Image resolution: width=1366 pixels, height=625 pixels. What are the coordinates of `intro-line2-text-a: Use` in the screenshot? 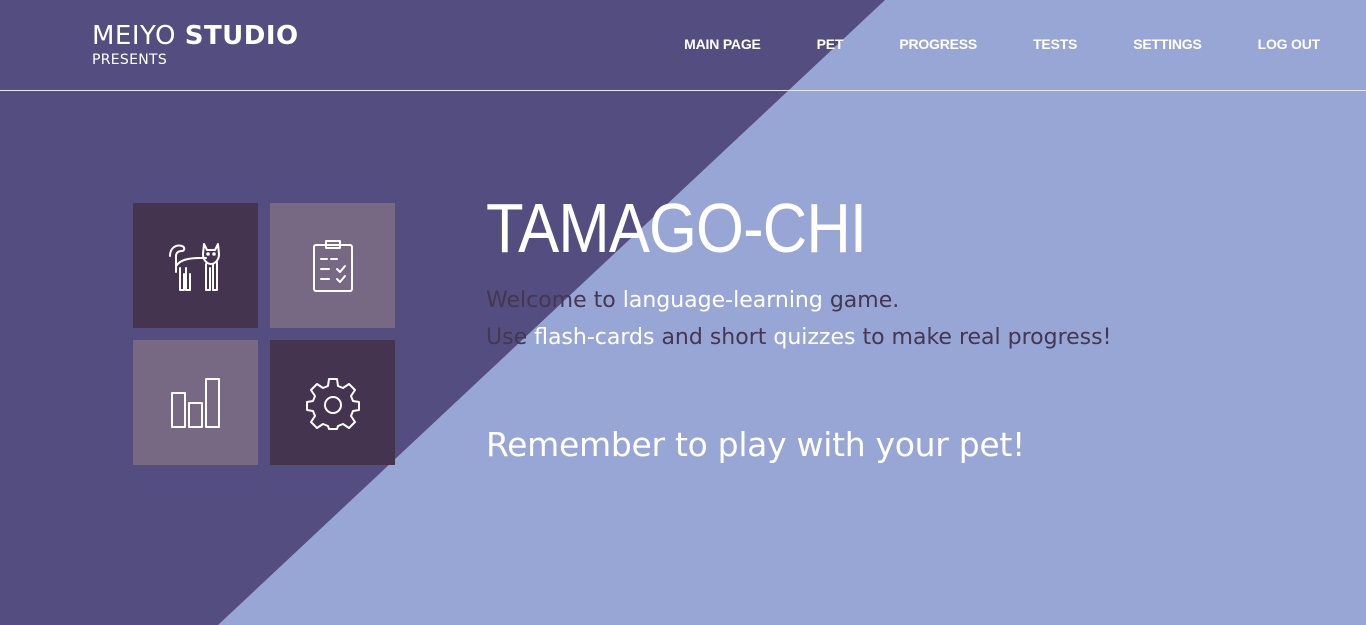 It's located at (510, 337).